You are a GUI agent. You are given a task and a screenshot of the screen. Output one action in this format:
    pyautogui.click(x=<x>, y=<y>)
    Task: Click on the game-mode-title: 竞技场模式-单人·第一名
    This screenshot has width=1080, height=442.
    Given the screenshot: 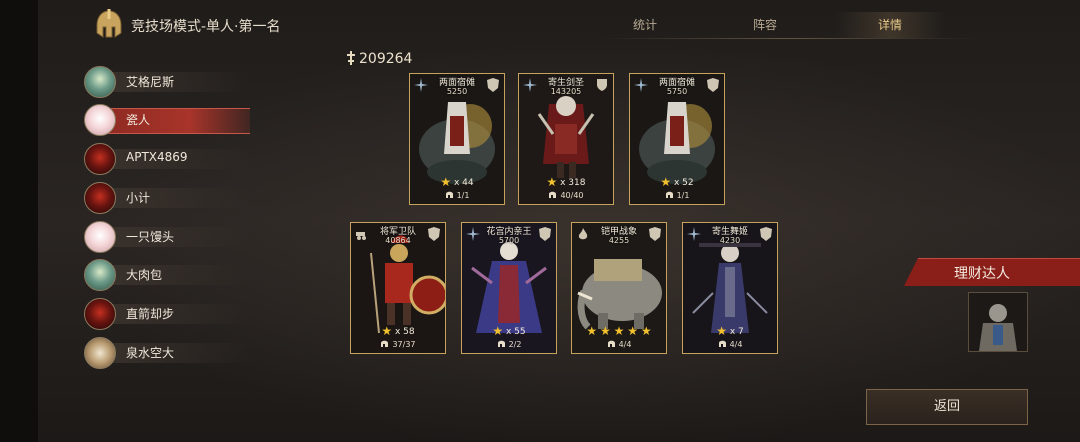 What is the action you would take?
    pyautogui.click(x=206, y=27)
    